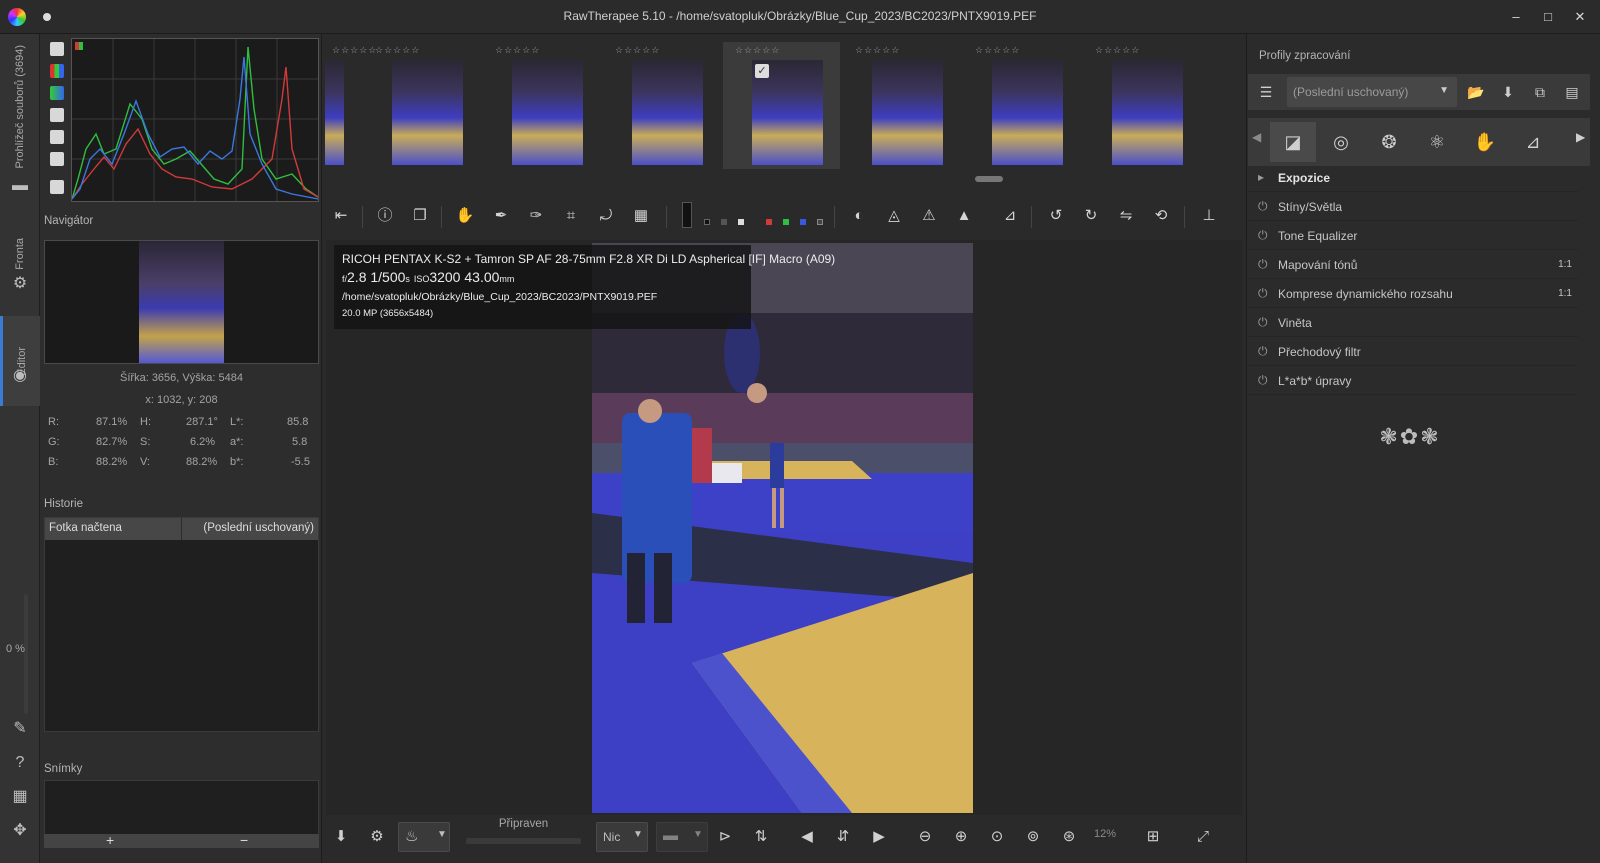 This screenshot has height=863, width=1600. Describe the element at coordinates (536, 216) in the screenshot. I see `color-picker-icon: ✑` at that location.